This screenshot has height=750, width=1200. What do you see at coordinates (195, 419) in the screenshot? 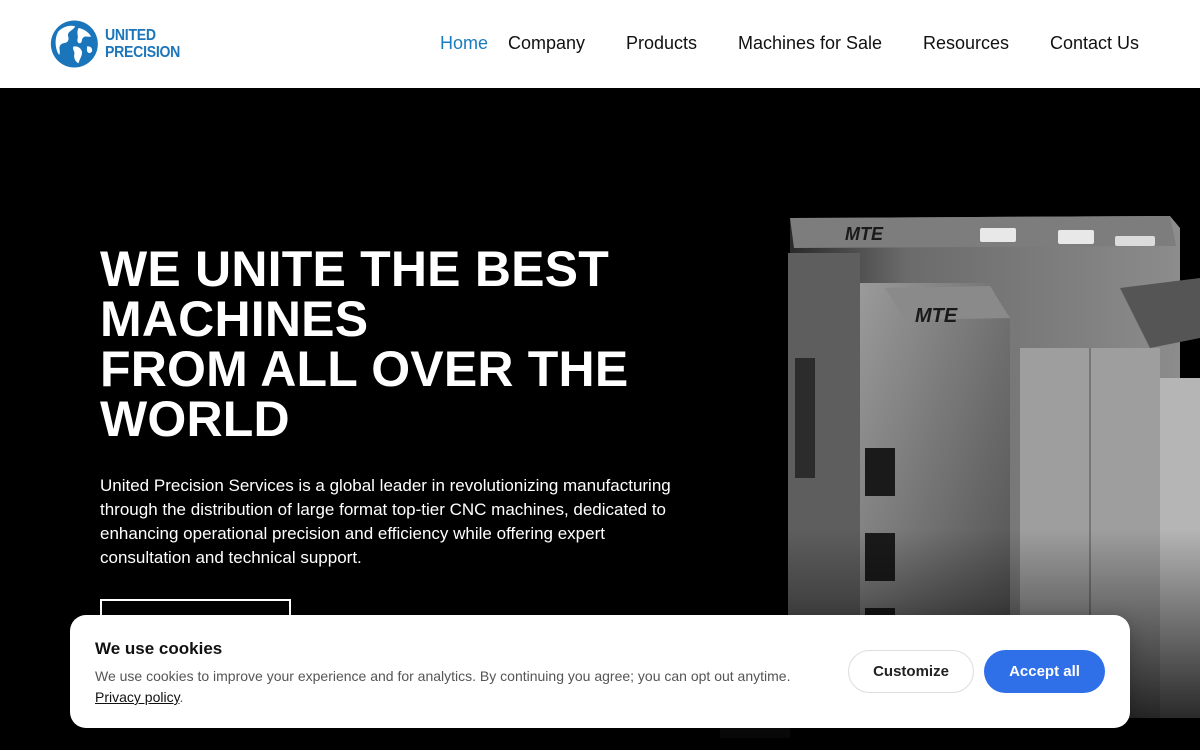
I see `hero-title-line-4: WORLD` at bounding box center [195, 419].